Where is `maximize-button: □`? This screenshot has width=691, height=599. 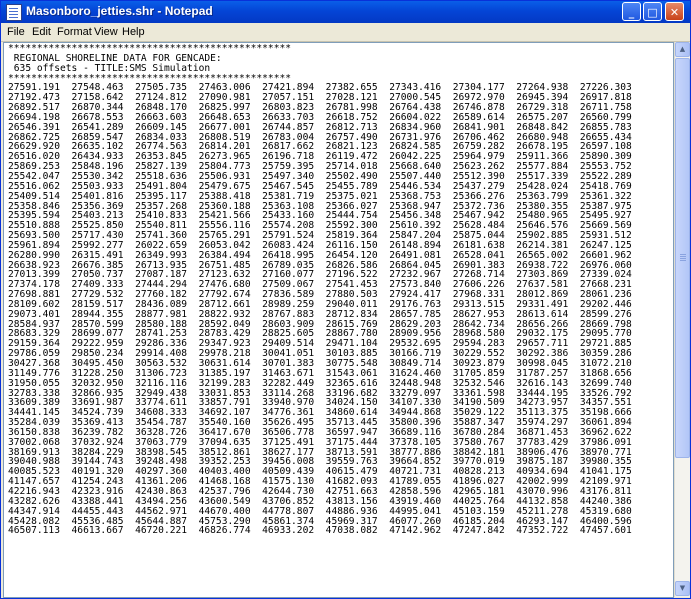 maximize-button: □ is located at coordinates (652, 11).